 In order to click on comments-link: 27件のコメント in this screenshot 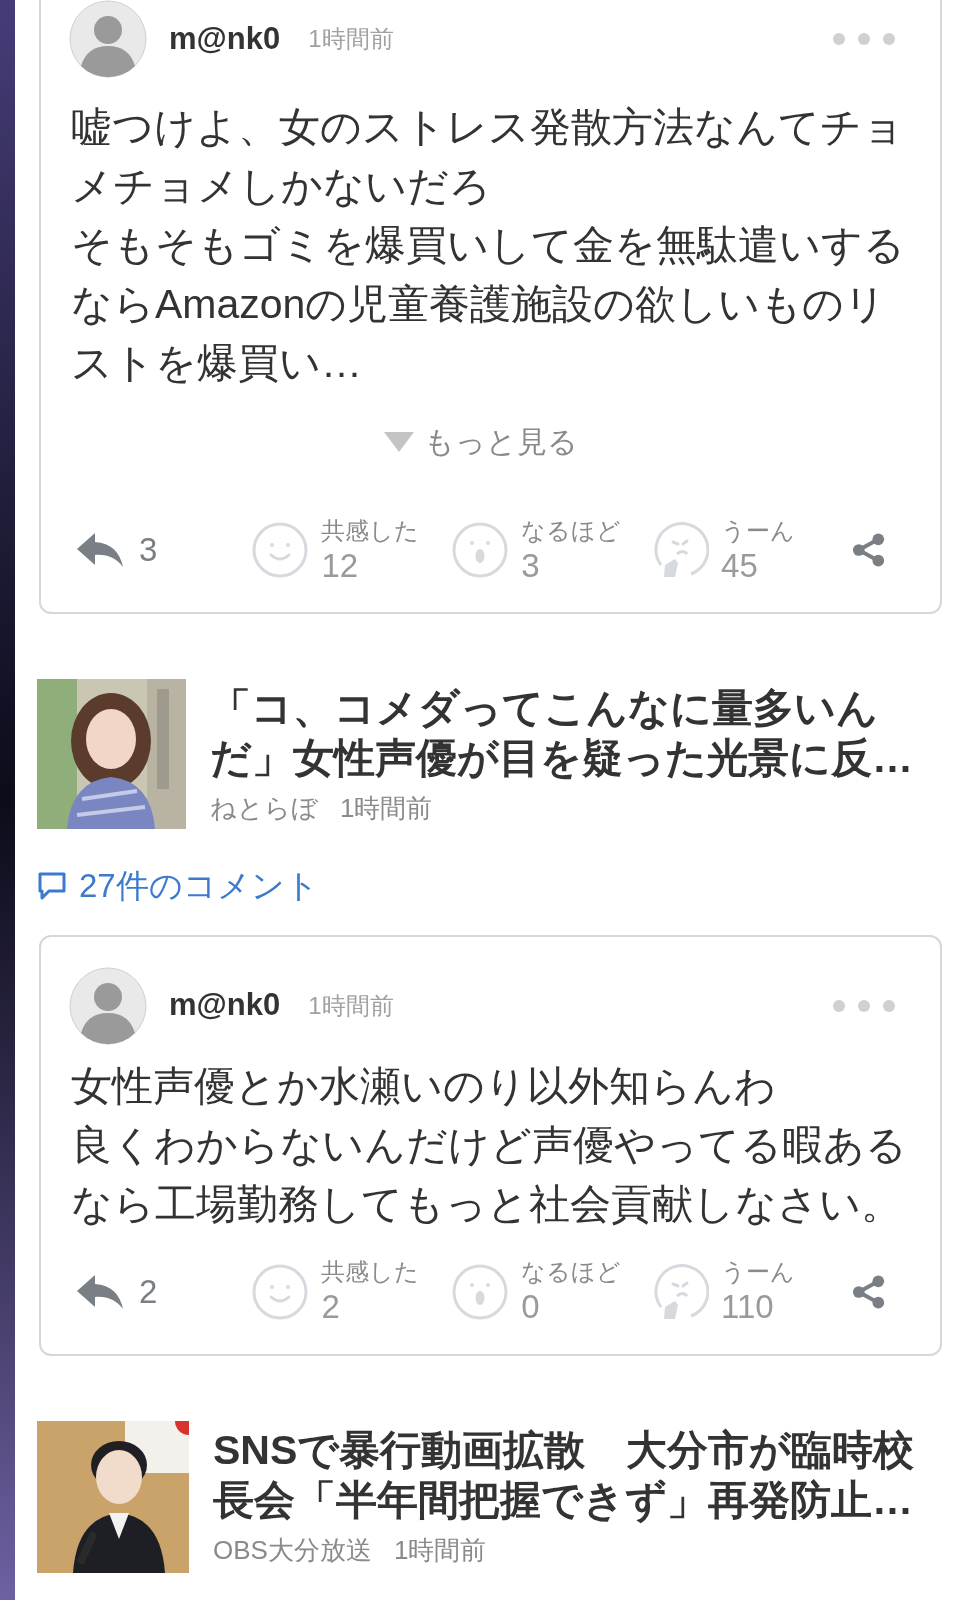, I will do `click(178, 886)`.